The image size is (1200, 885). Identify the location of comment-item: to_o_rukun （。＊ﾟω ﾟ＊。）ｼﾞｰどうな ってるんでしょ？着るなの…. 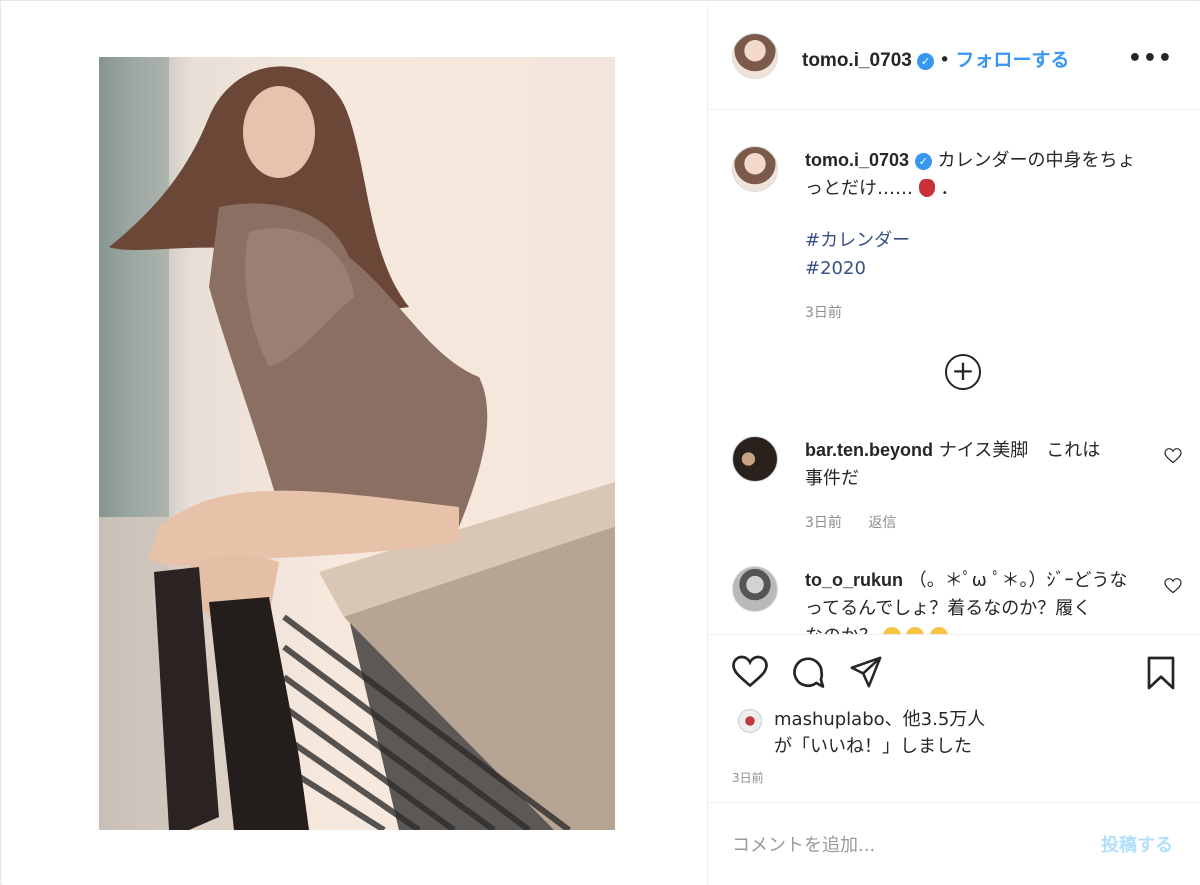
(957, 600).